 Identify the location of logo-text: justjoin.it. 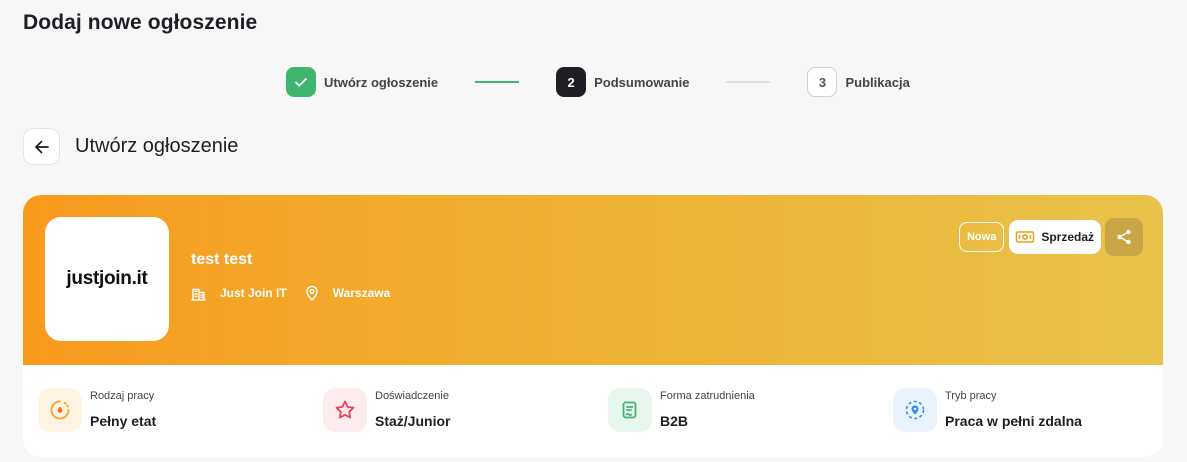
(107, 278).